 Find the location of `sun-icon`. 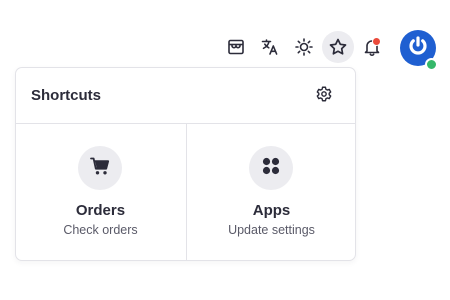

sun-icon is located at coordinates (304, 47).